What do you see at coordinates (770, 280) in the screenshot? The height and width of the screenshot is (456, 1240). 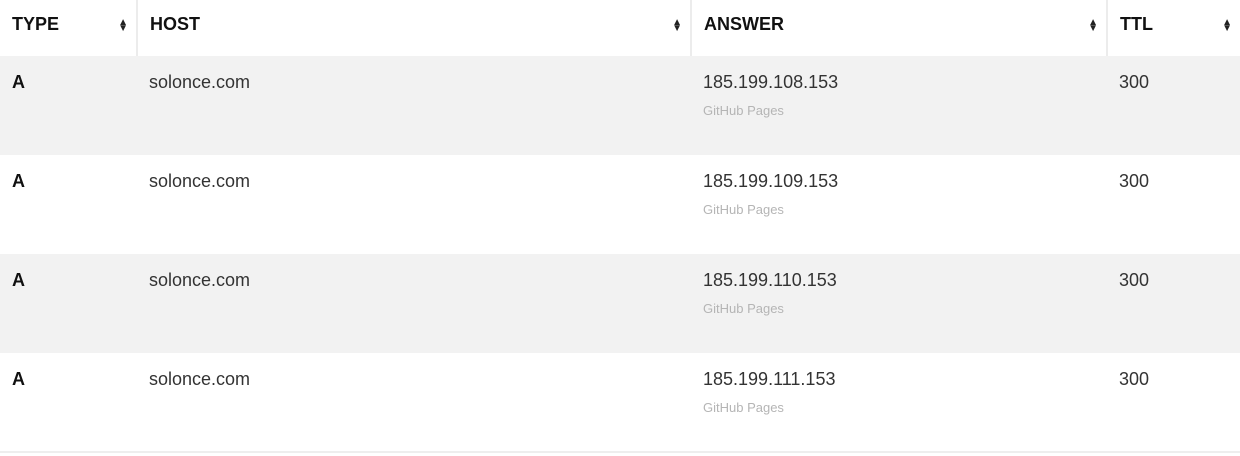 I see `answer-ip: 185.199.110.153` at bounding box center [770, 280].